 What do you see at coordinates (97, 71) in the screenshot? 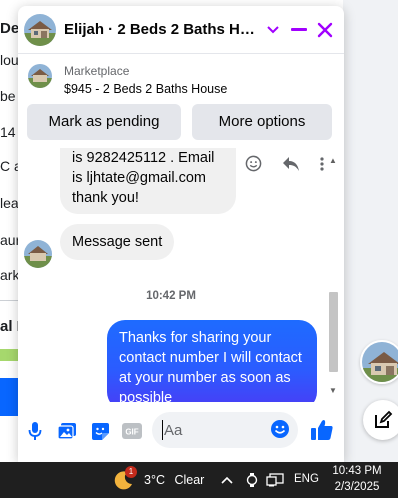
I see `listing-kind: Marketplace` at bounding box center [97, 71].